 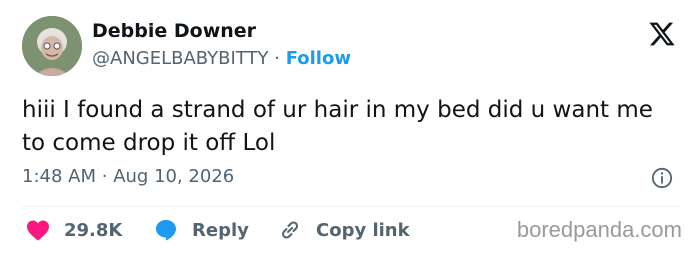 I want to click on follow-button: Follow, so click(x=318, y=58).